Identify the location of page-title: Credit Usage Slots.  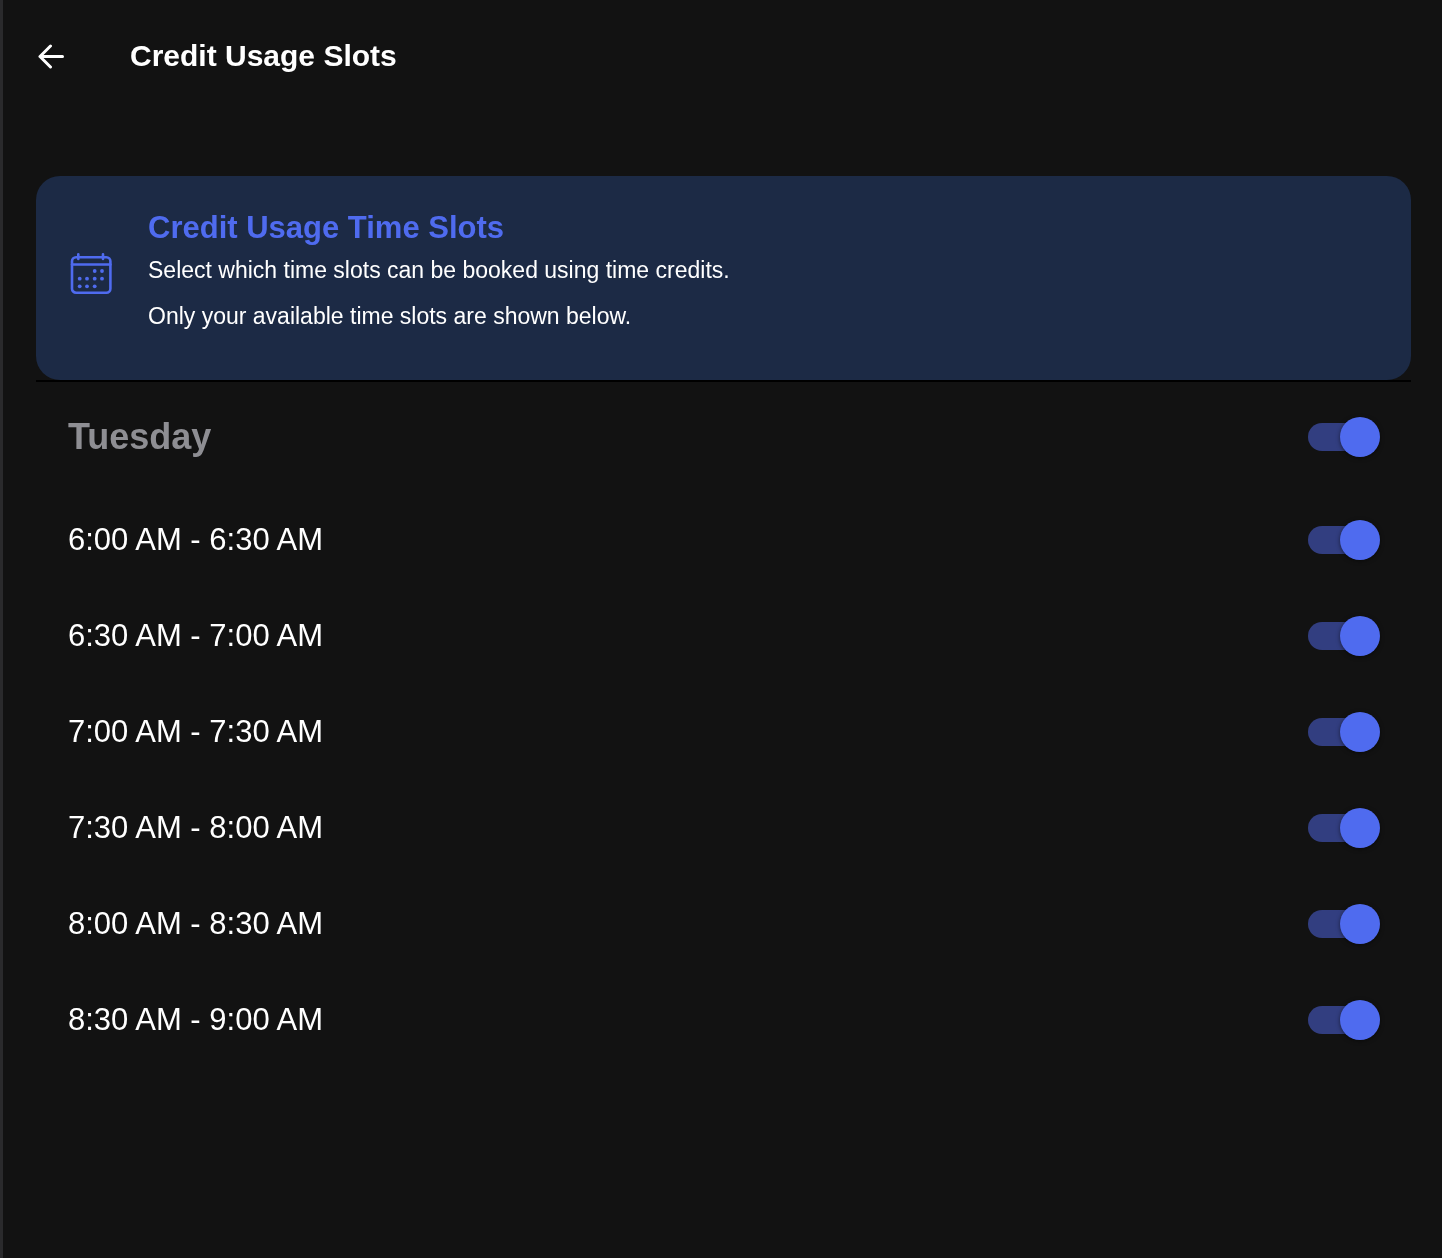
(263, 56).